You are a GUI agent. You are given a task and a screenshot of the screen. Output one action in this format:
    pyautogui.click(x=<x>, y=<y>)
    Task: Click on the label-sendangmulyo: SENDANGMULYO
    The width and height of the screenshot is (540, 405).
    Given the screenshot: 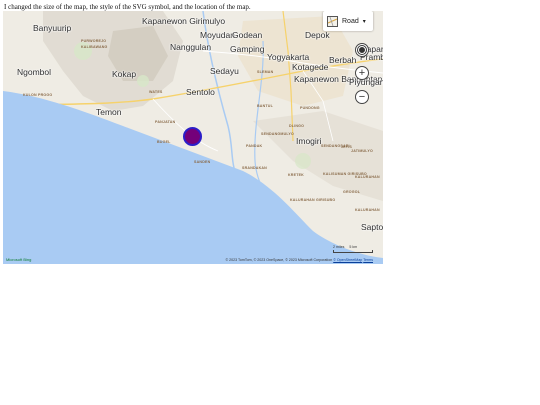 What is the action you would take?
    pyautogui.click(x=278, y=134)
    